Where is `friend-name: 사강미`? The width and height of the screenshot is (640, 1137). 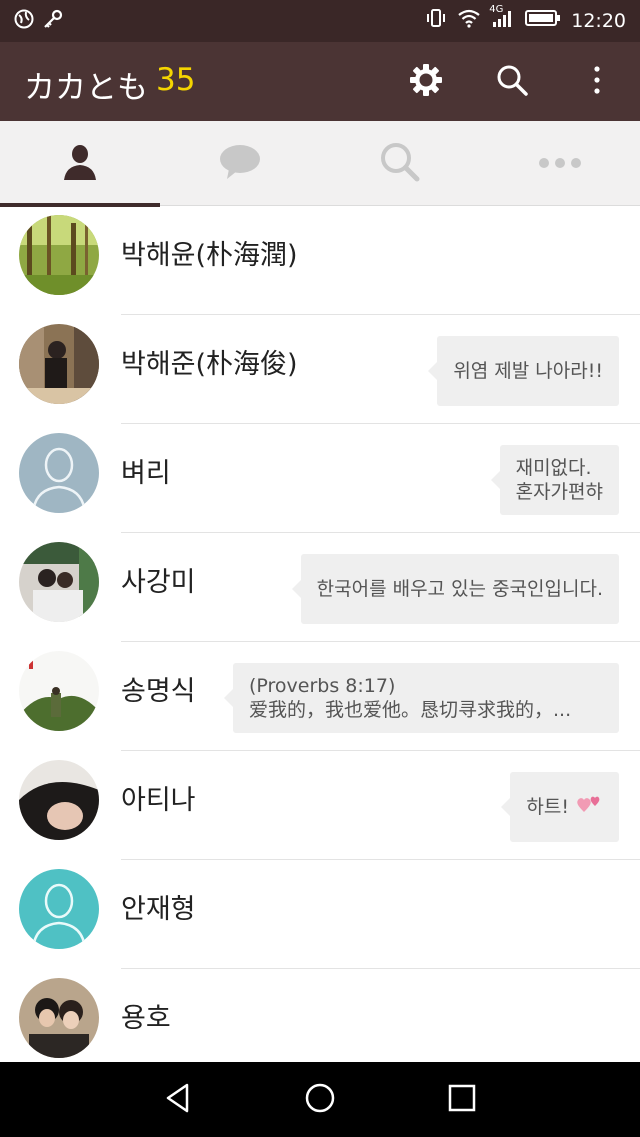
friend-name: 사강미 is located at coordinates (158, 582).